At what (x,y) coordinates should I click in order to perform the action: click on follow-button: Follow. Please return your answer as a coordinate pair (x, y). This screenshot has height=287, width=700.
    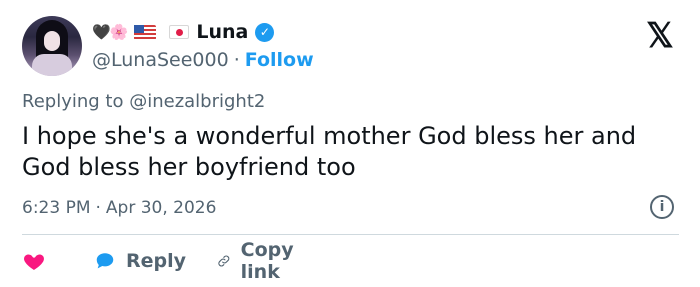
    Looking at the image, I should click on (279, 60).